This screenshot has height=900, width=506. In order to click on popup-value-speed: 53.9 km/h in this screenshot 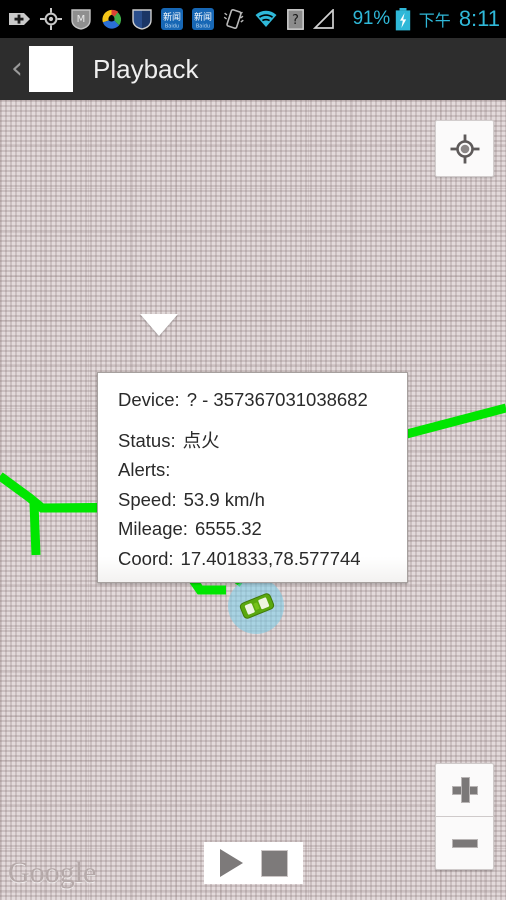, I will do `click(224, 499)`.